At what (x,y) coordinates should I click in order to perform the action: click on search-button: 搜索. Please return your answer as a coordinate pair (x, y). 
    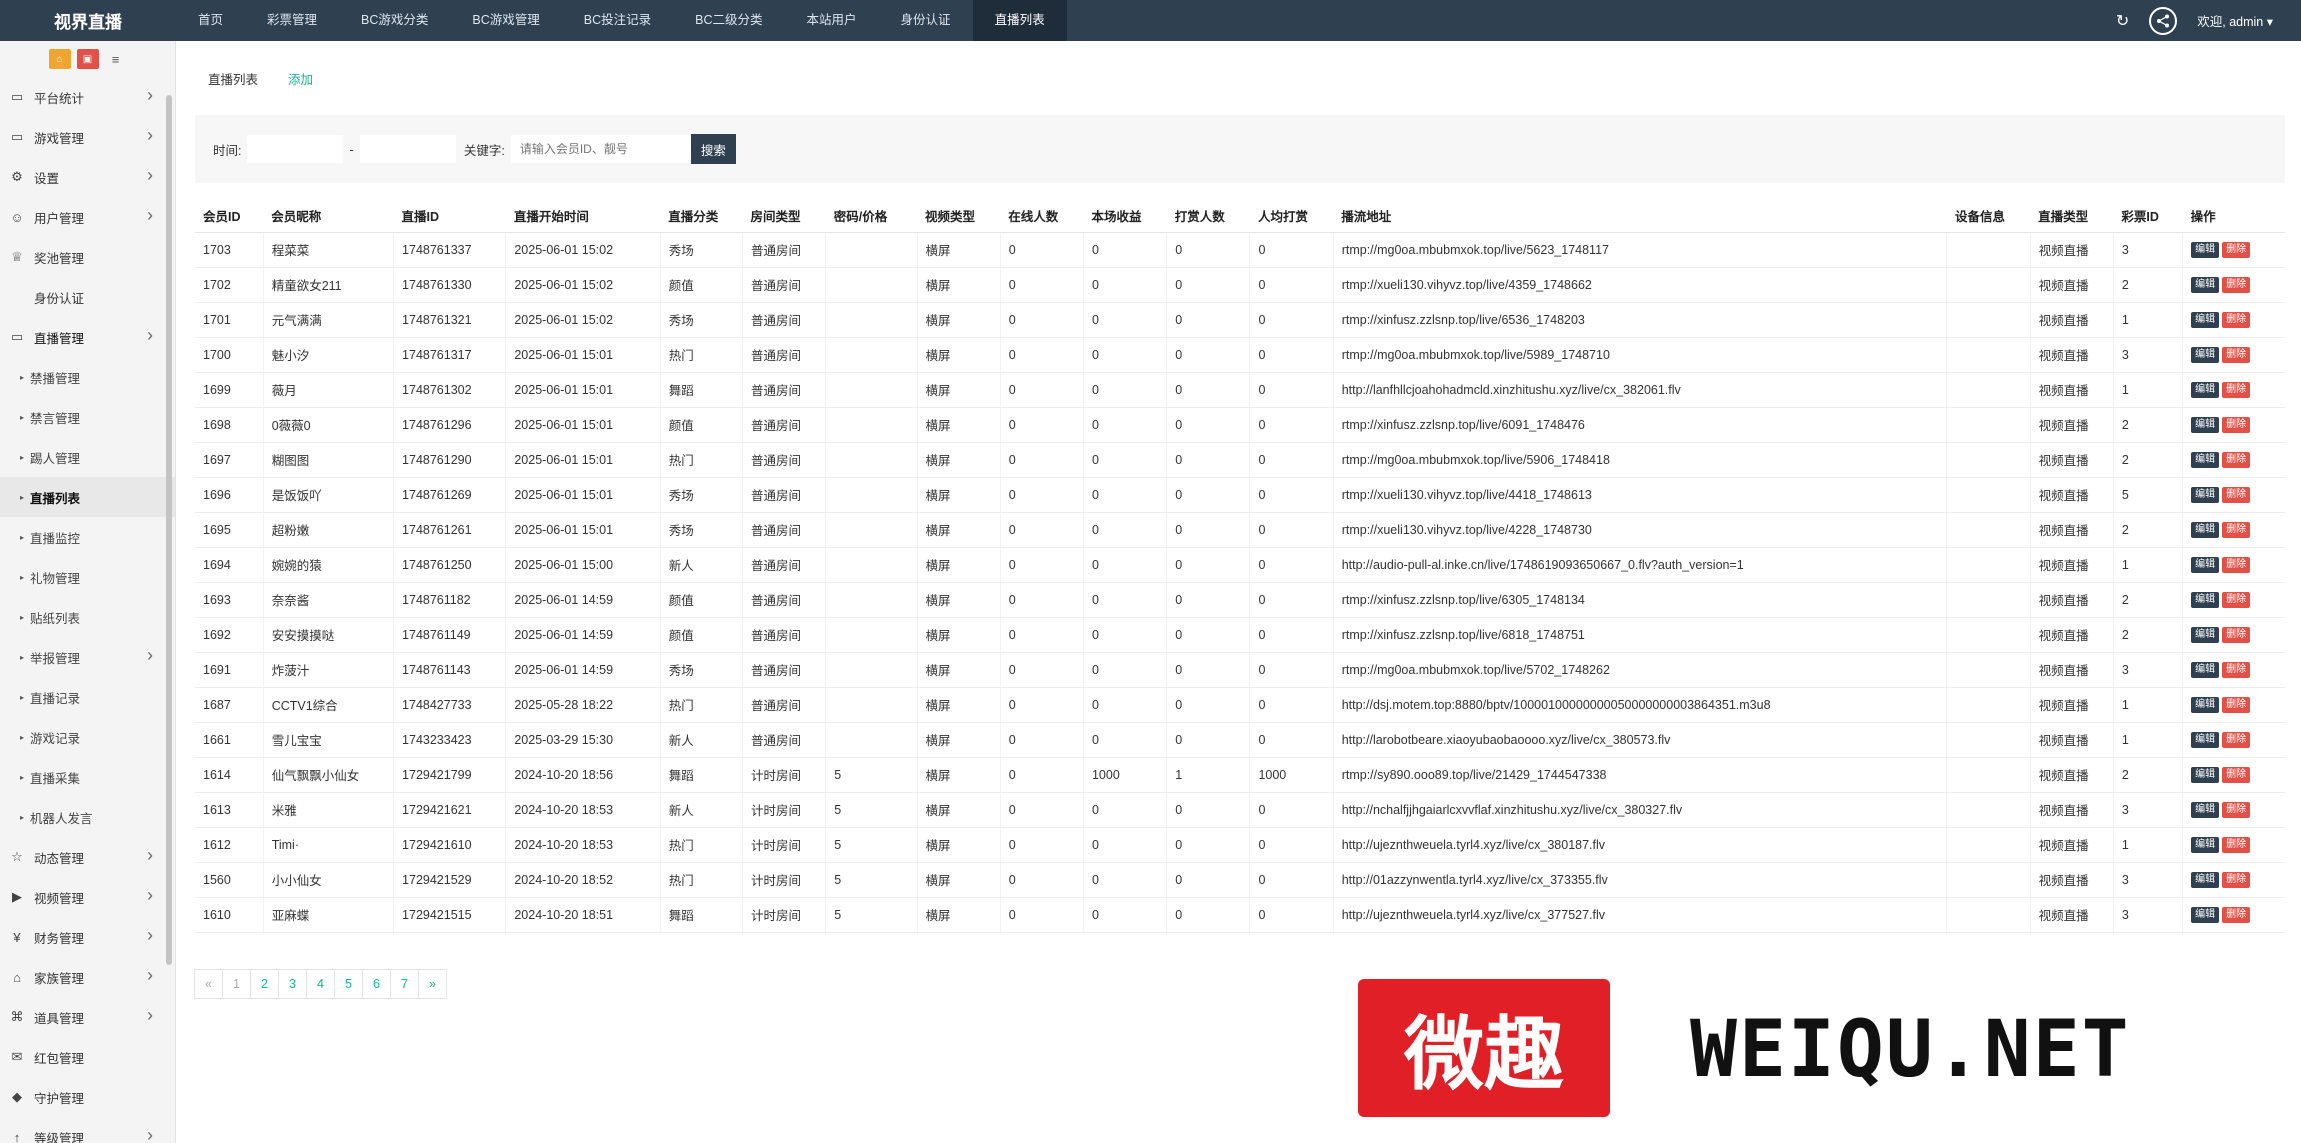
    Looking at the image, I should click on (713, 149).